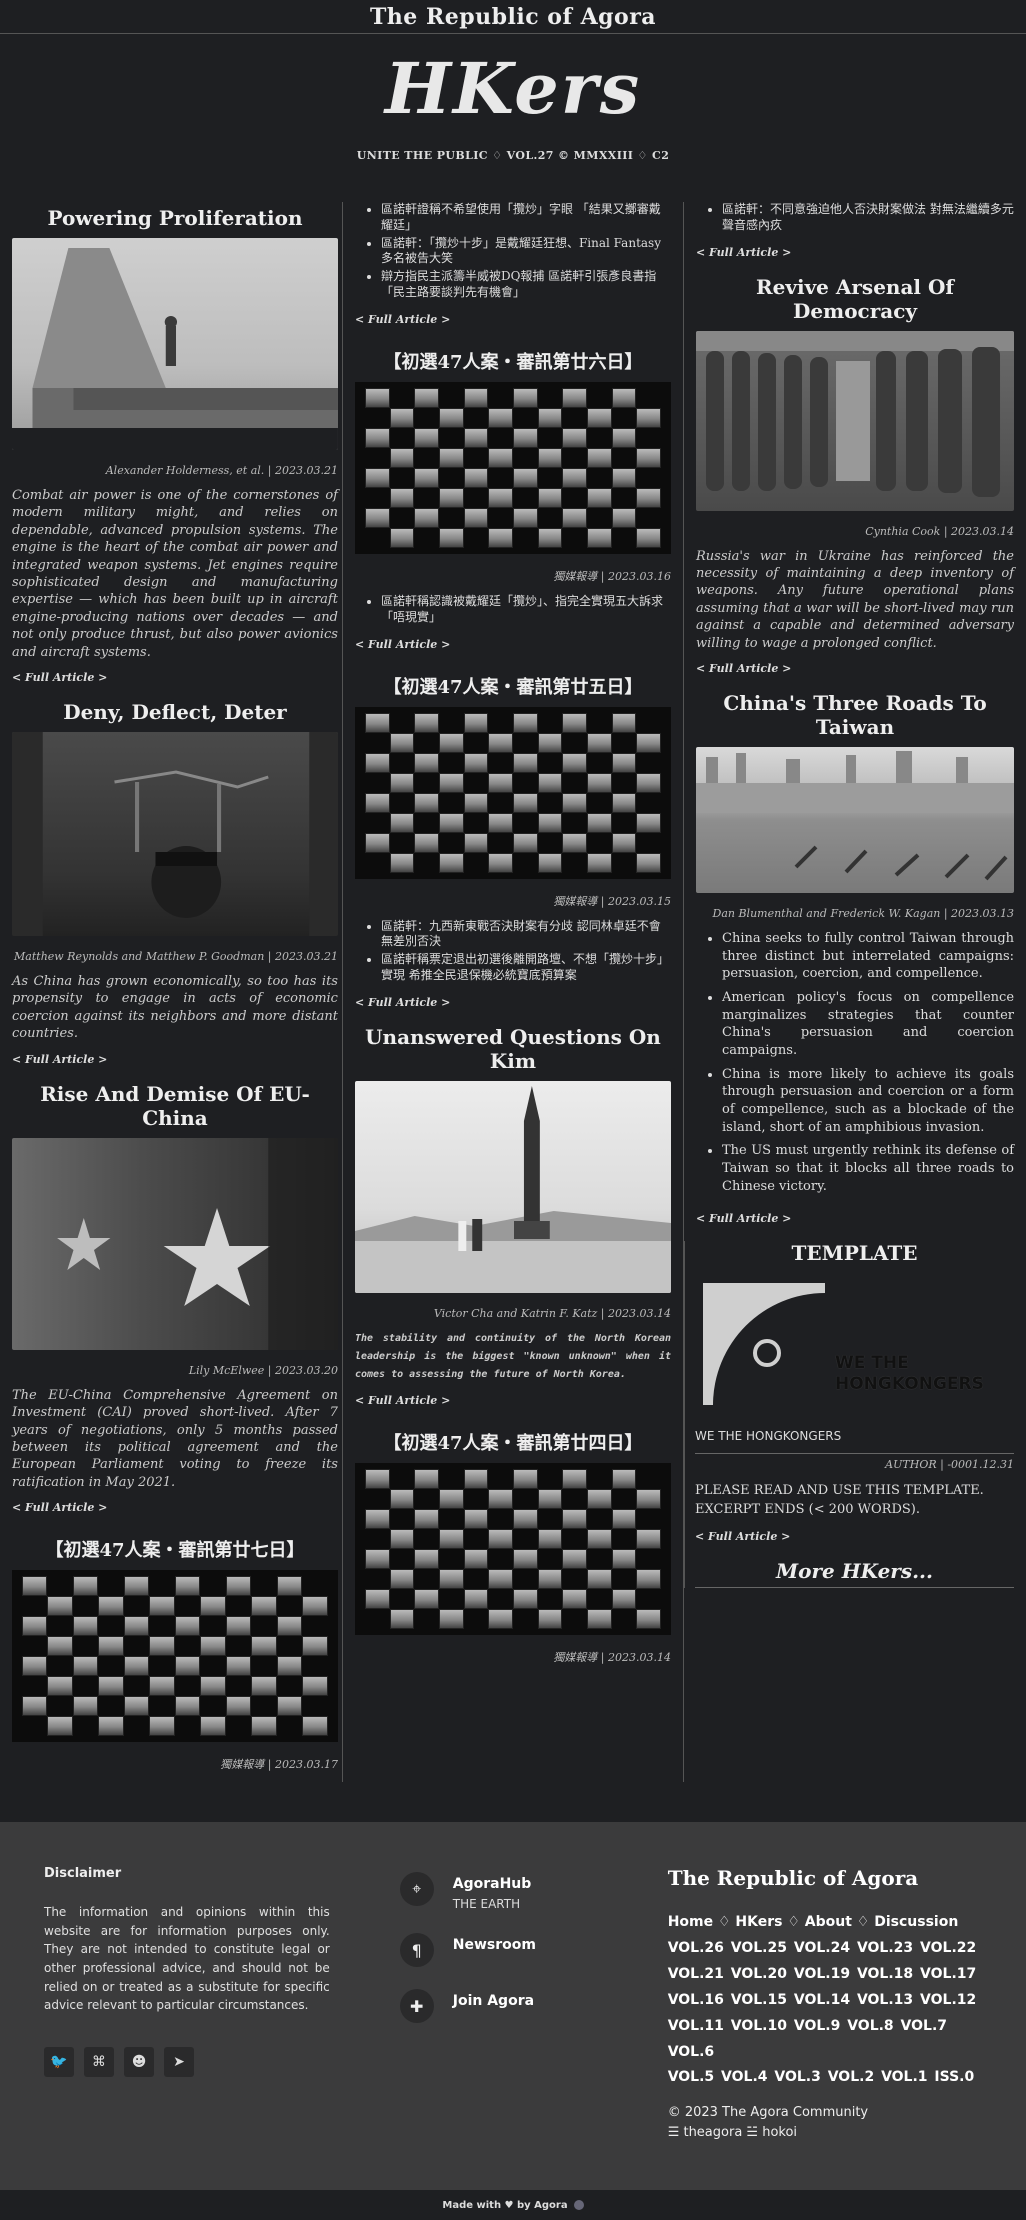  What do you see at coordinates (513, 361) in the screenshot?
I see `article-title: 【初選47人案・審訊第廿六日】` at bounding box center [513, 361].